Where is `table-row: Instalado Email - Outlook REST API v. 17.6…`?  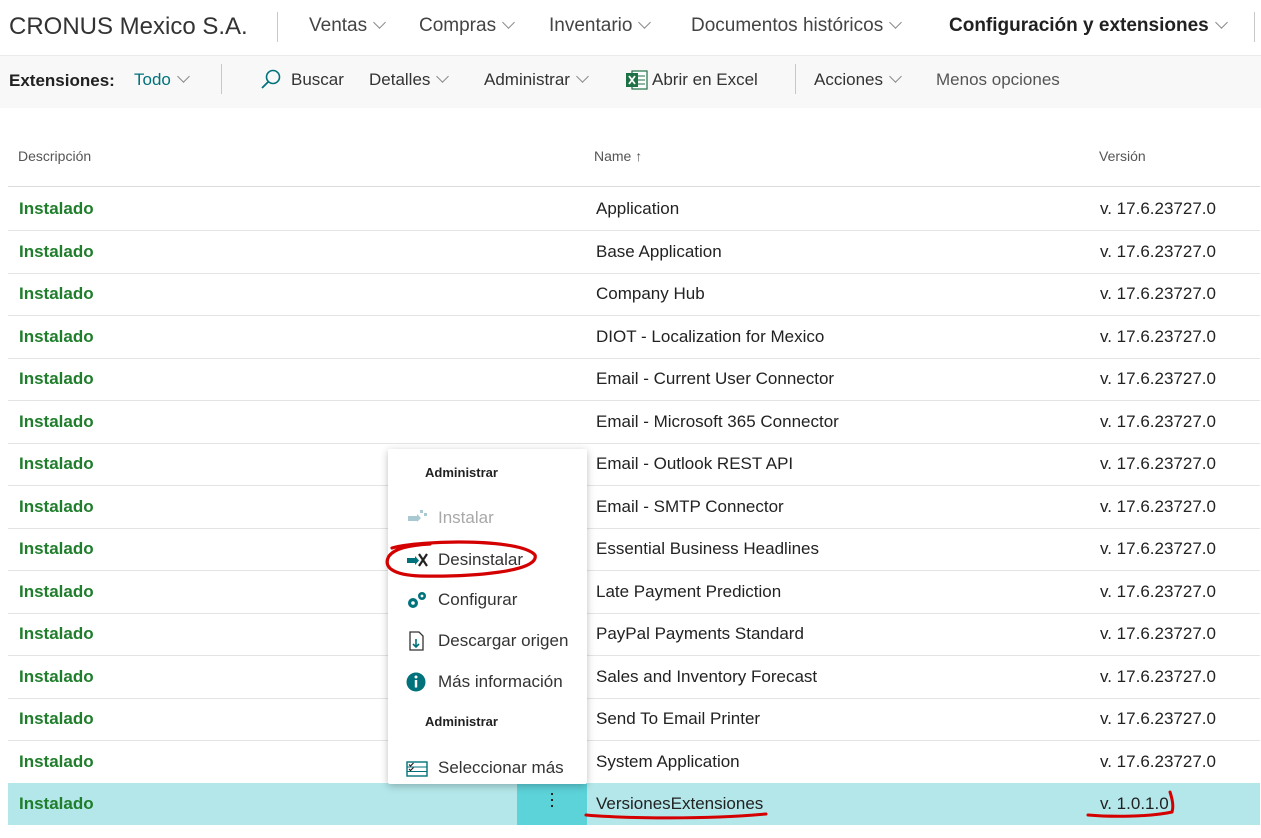 table-row: Instalado Email - Outlook REST API v. 17.6… is located at coordinates (634, 464).